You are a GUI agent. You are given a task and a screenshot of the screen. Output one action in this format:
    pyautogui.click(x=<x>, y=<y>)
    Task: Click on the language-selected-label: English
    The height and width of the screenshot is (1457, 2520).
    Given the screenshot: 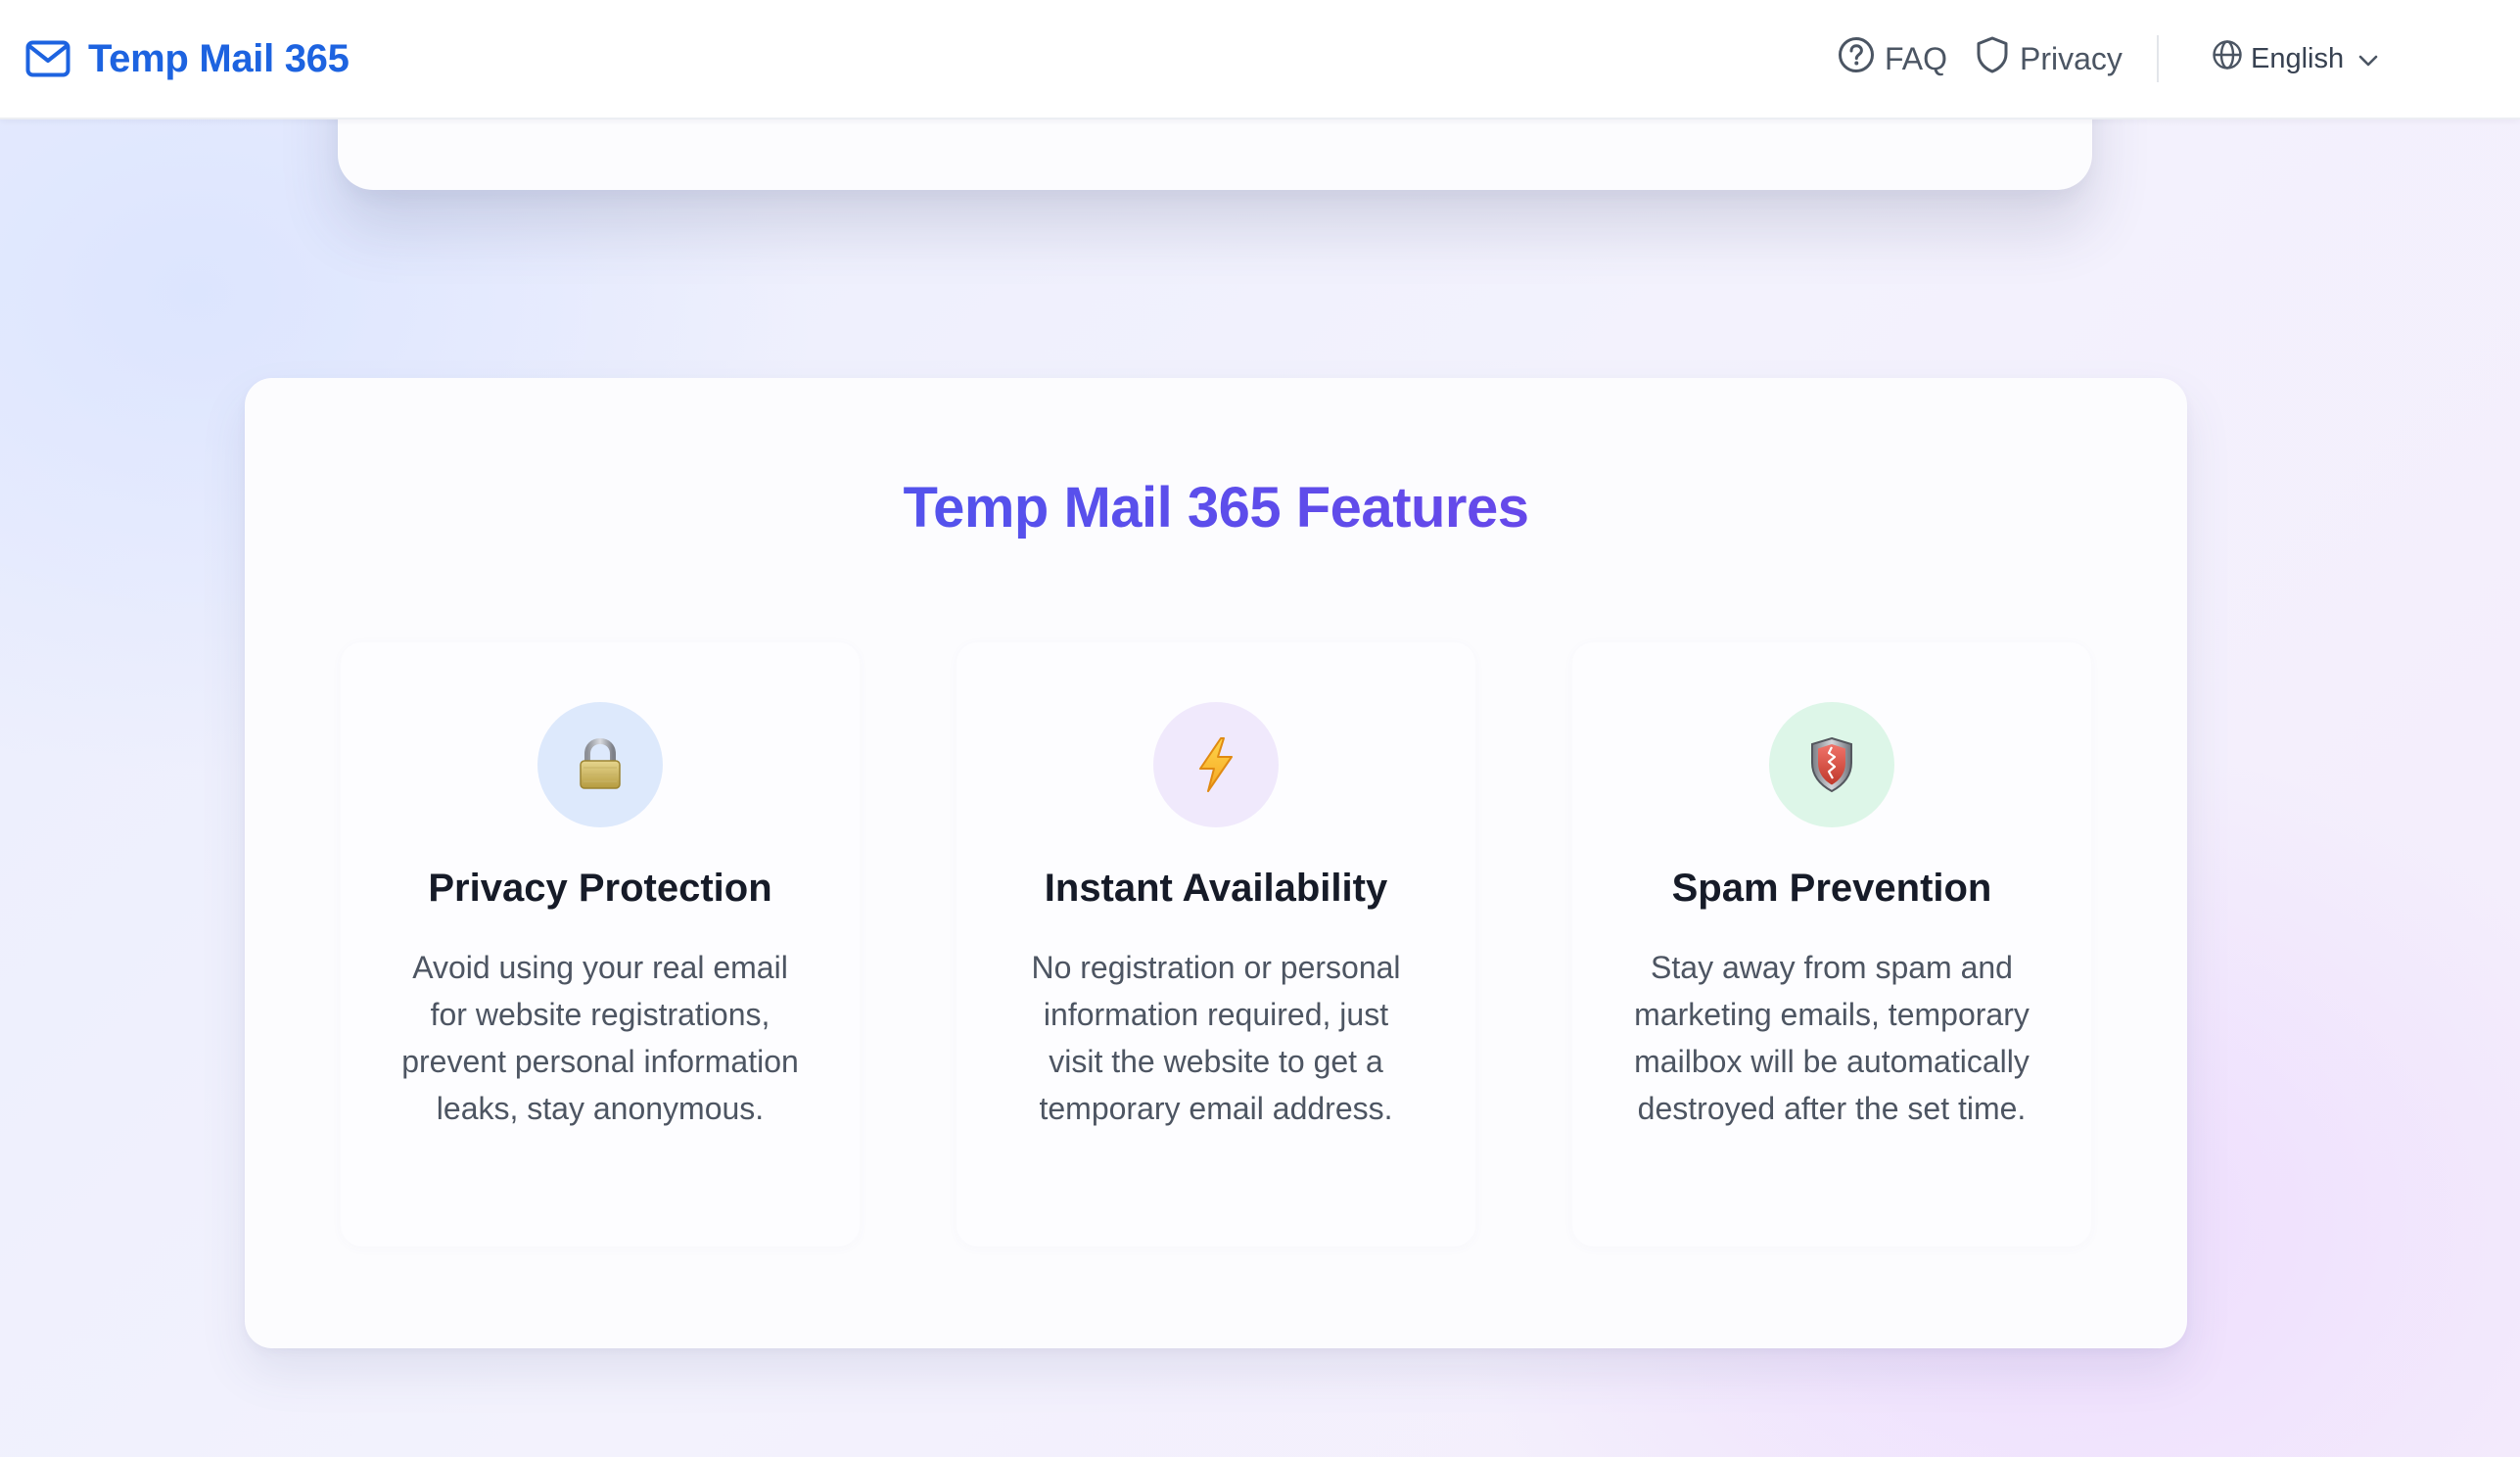 What is the action you would take?
    pyautogui.click(x=2298, y=58)
    